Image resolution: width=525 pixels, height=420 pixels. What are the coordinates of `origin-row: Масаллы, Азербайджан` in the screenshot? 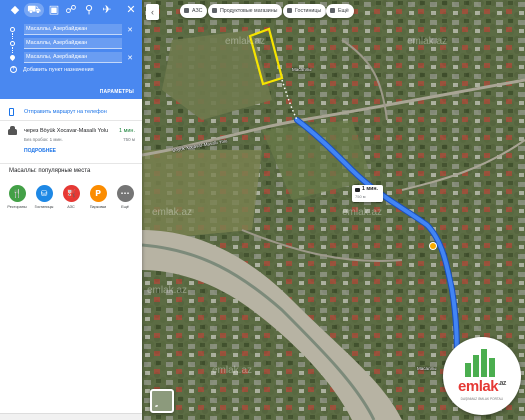 It's located at (67, 30).